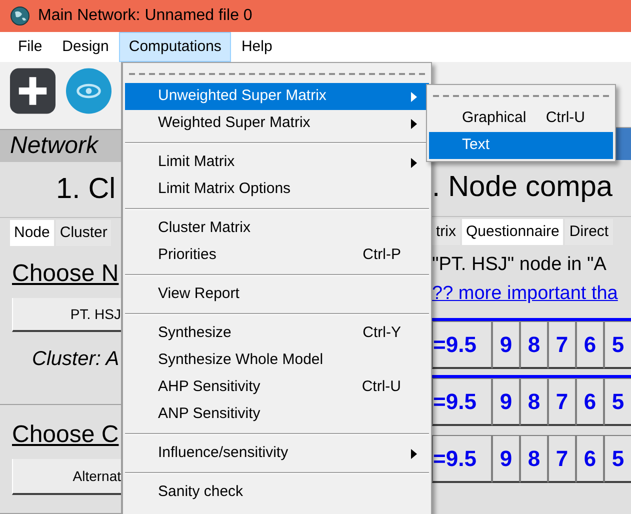 This screenshot has width=631, height=514. I want to click on question-link: ?? more important tha, so click(531, 294).